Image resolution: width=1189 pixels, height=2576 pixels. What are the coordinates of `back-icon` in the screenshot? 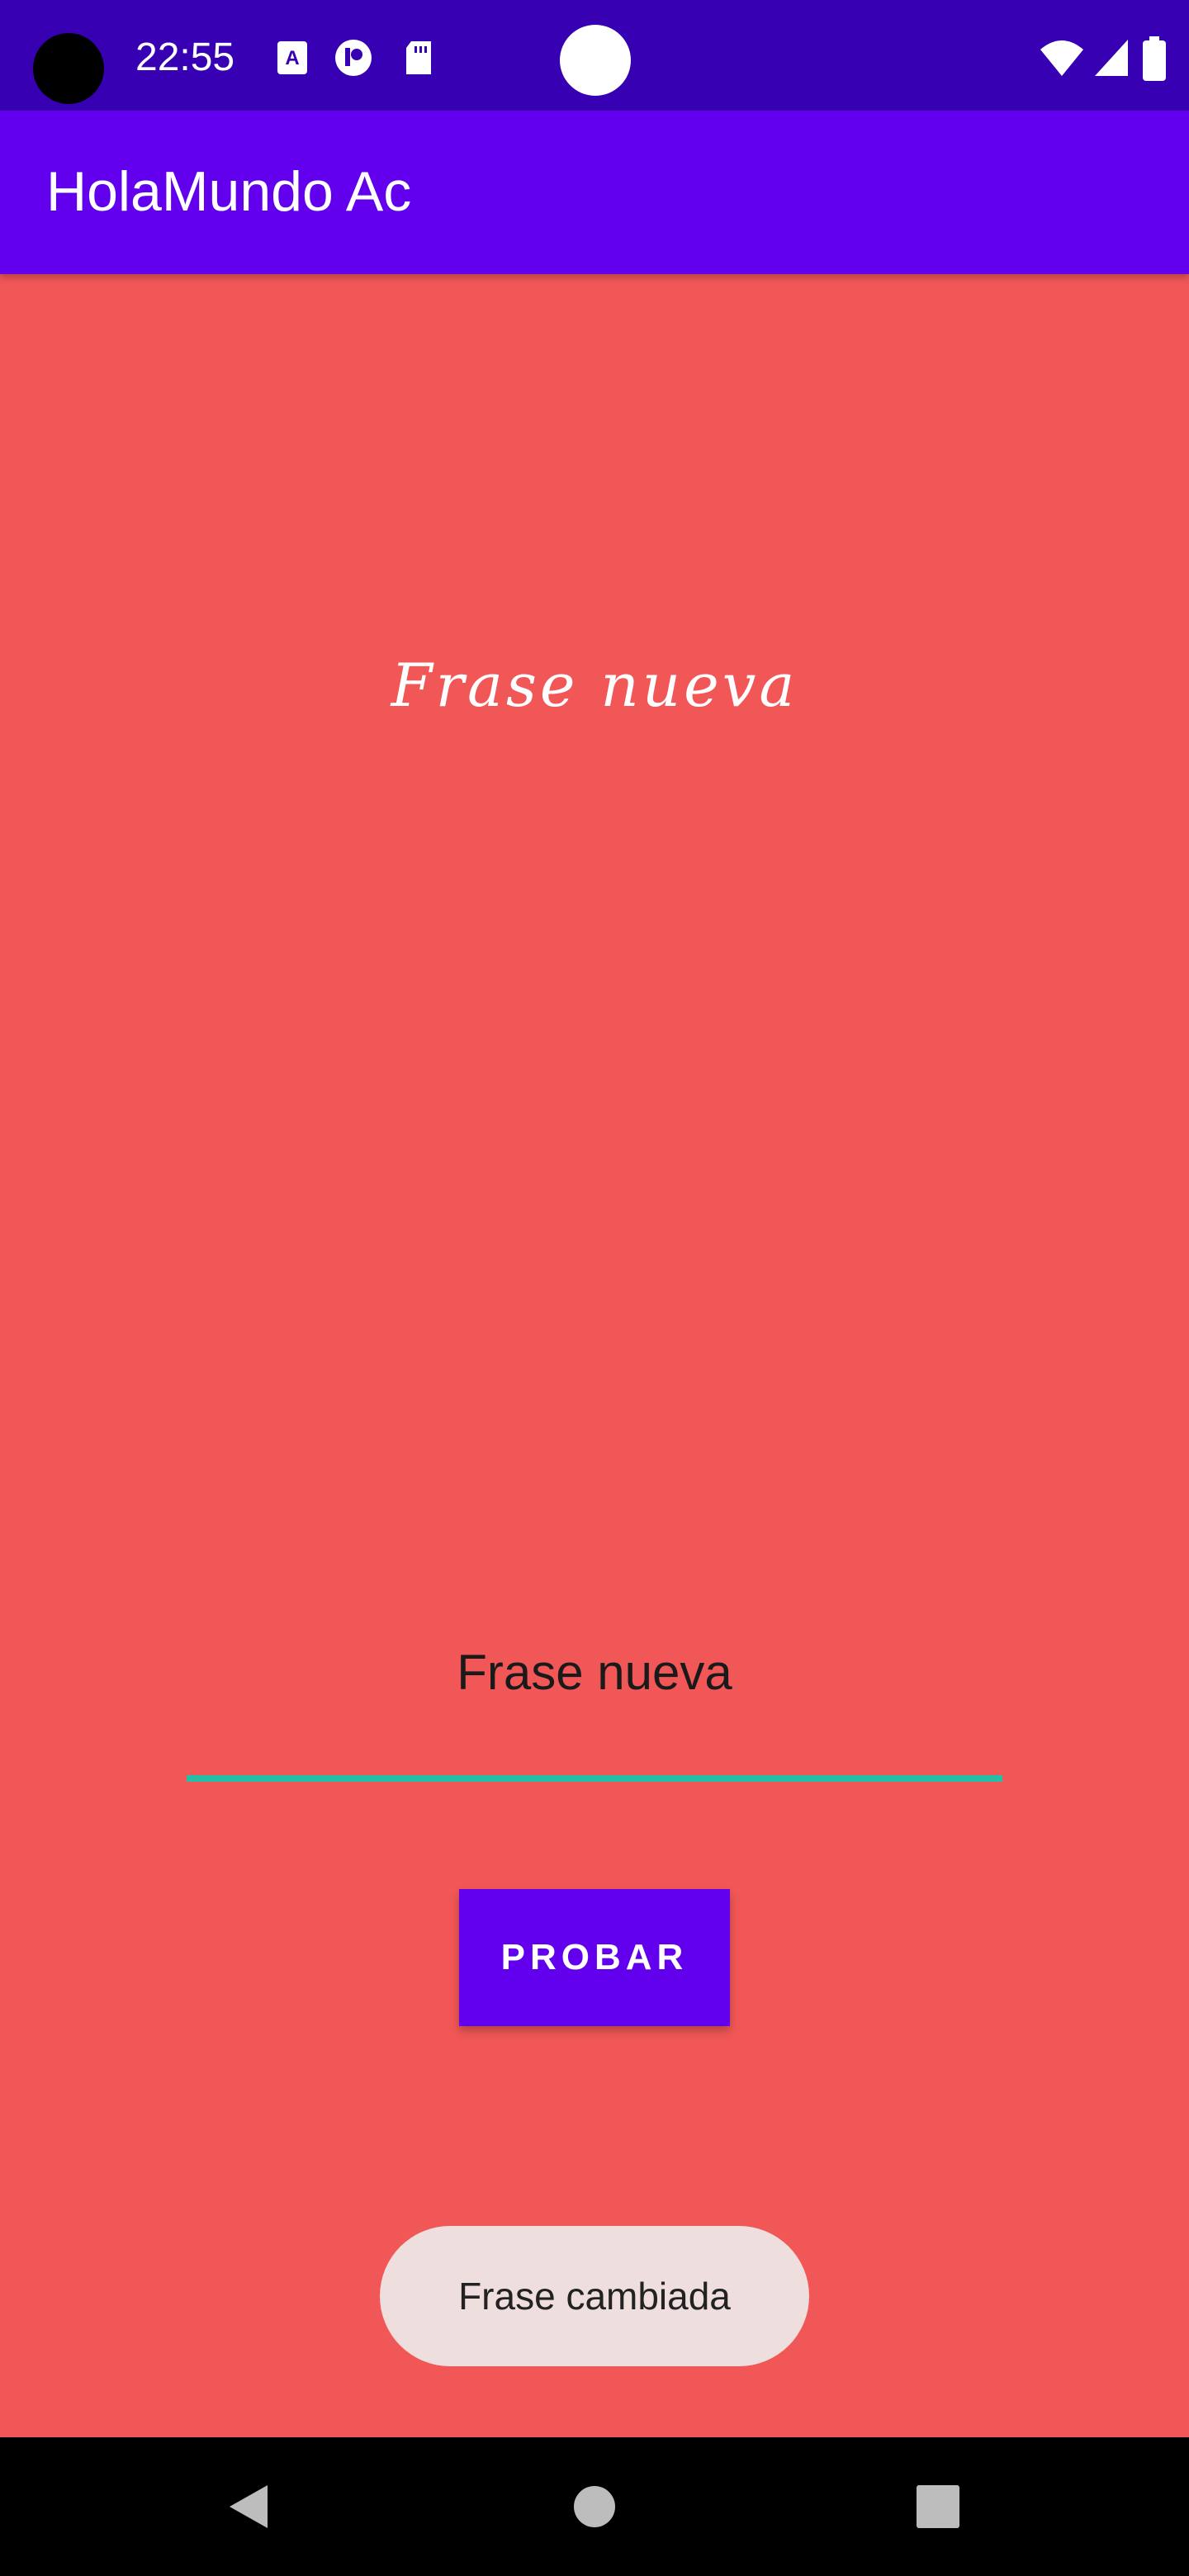 It's located at (249, 2506).